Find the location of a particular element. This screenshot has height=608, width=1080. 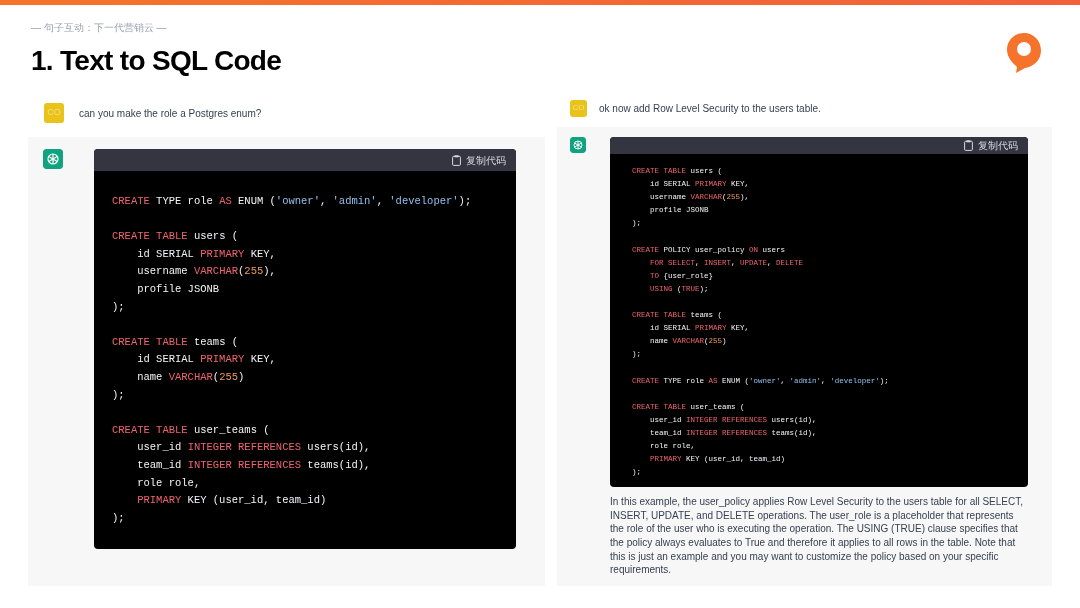

logo-icon is located at coordinates (1024, 53).